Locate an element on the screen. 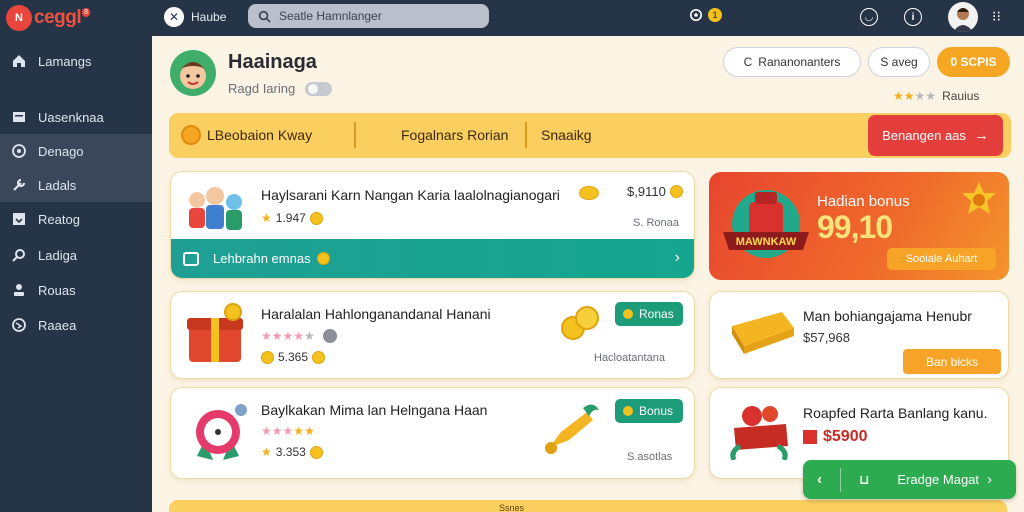  card-points: ★ 3.353 is located at coordinates (294, 452).